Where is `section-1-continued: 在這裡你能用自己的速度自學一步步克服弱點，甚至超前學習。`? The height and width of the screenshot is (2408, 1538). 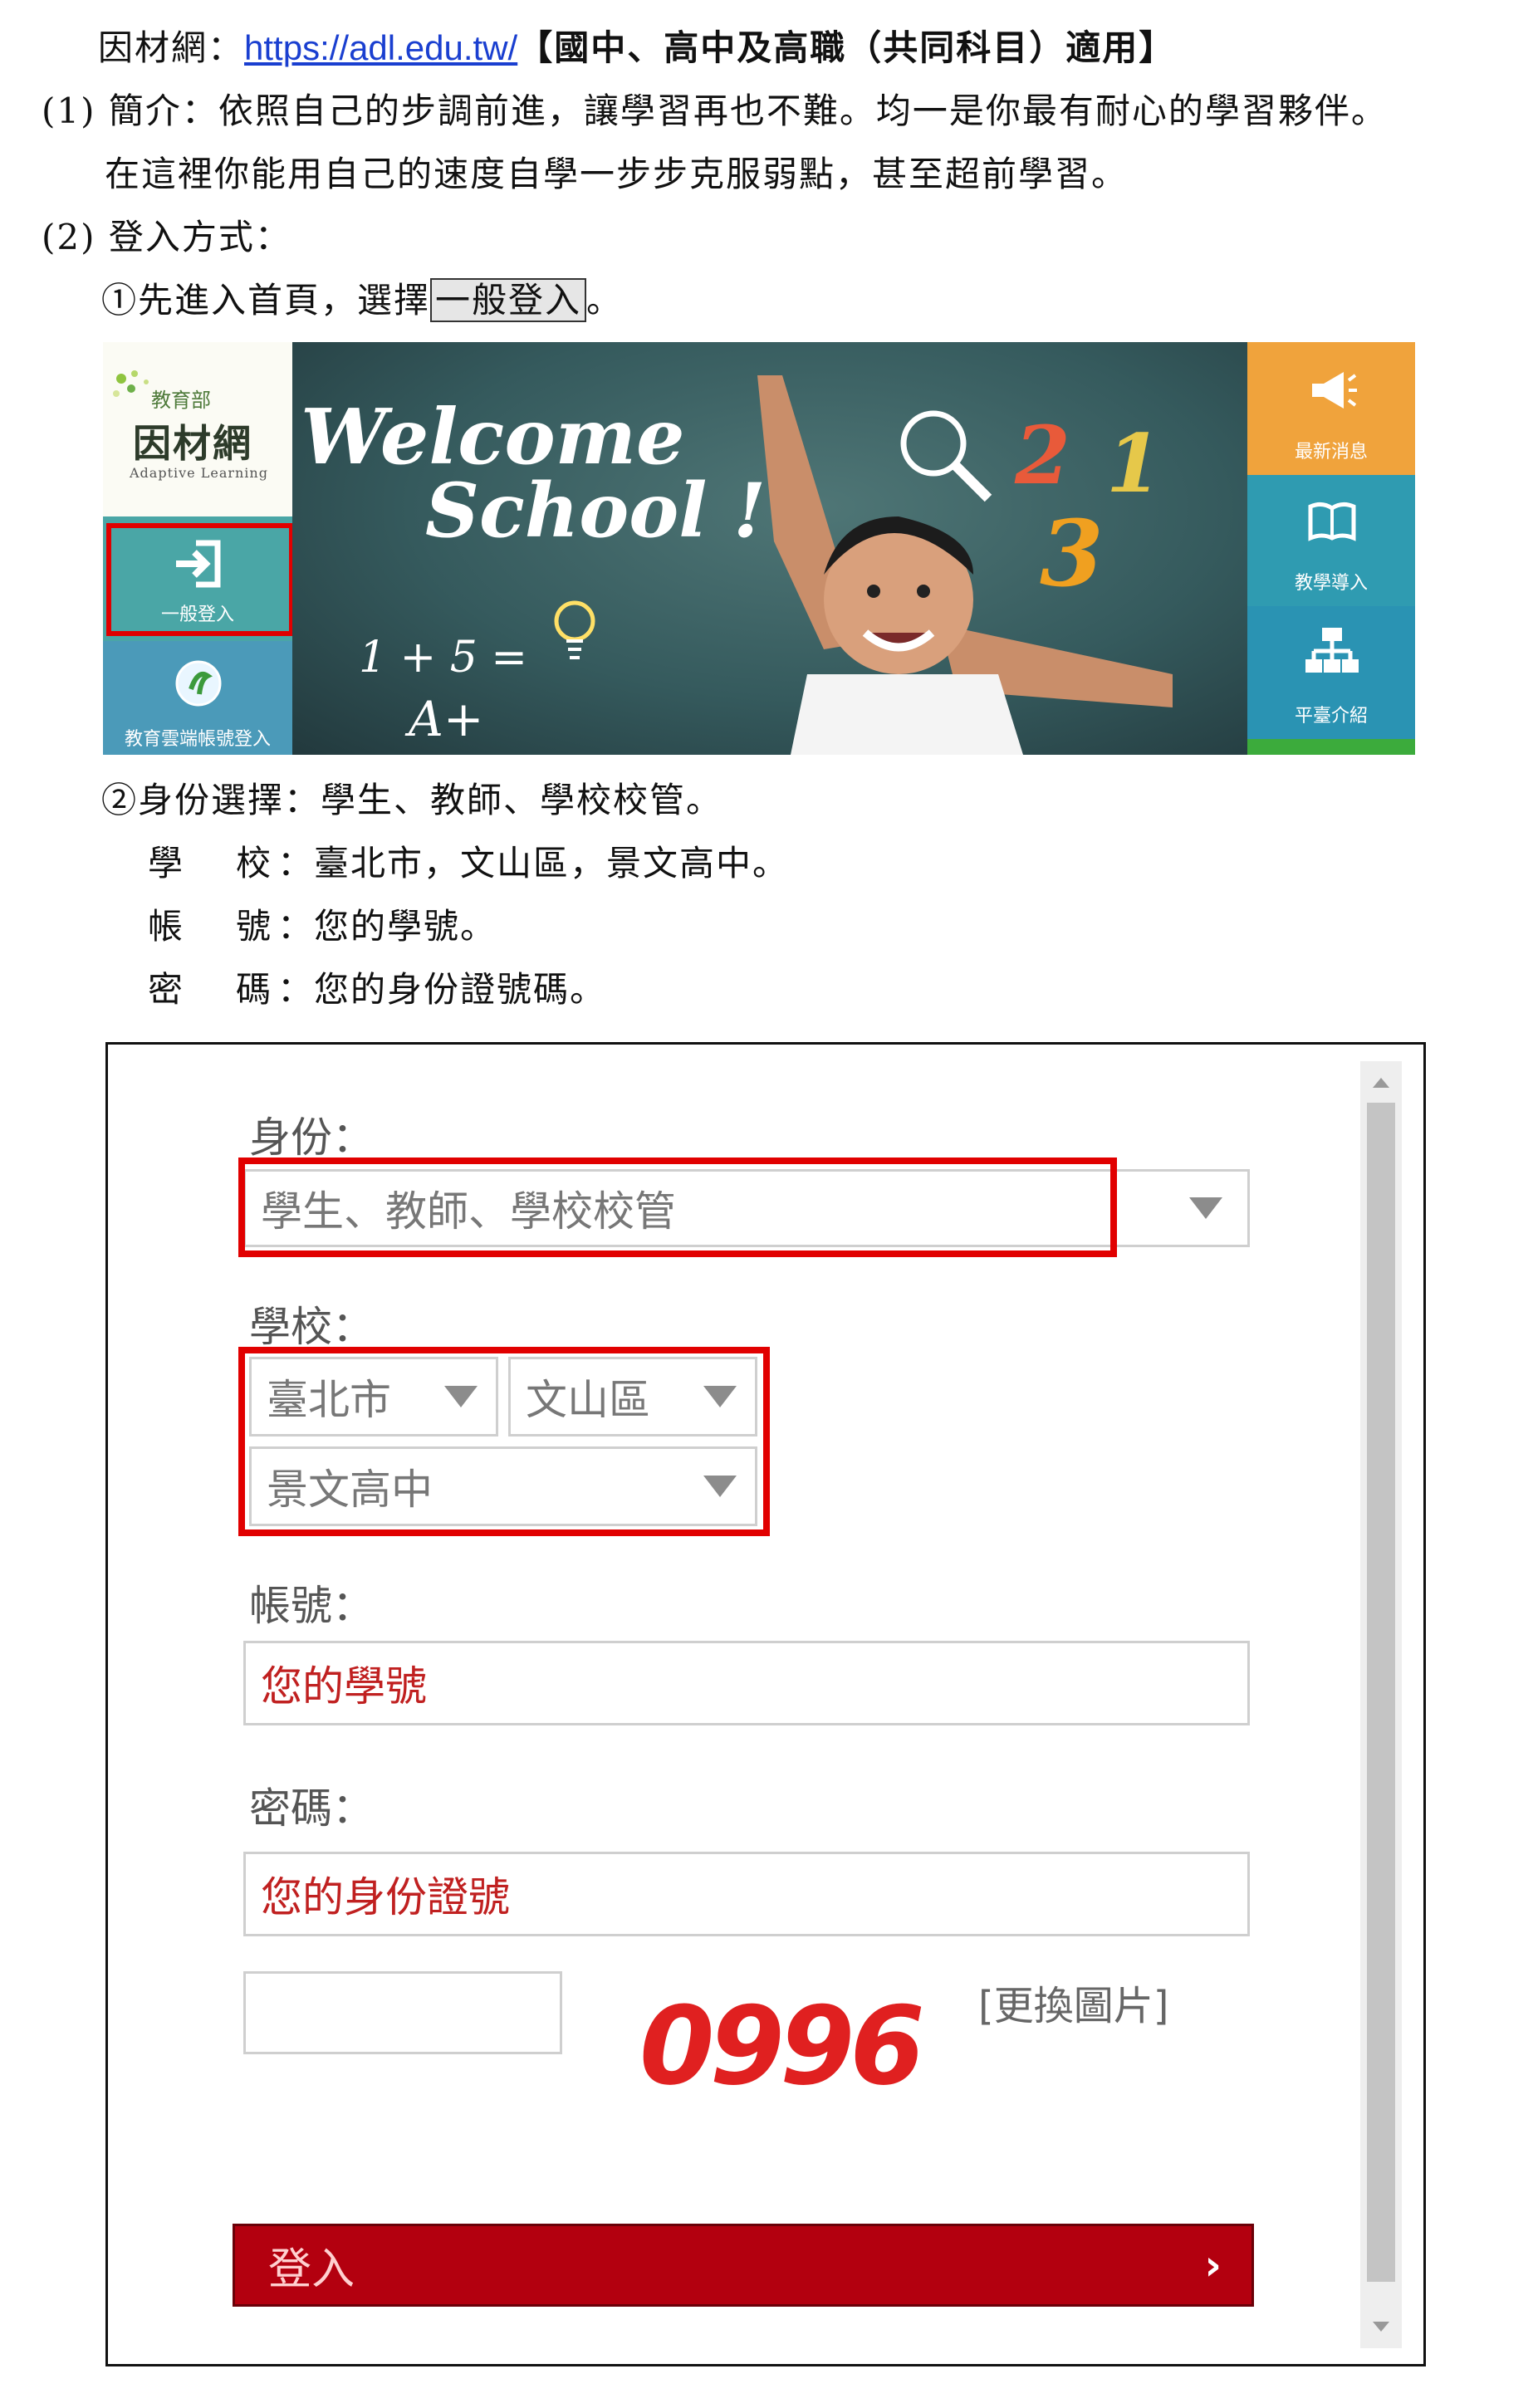
section-1-continued: 在這裡你能用自己的速度自學一步步克服弱點，甚至超前學習。 is located at coordinates (617, 174).